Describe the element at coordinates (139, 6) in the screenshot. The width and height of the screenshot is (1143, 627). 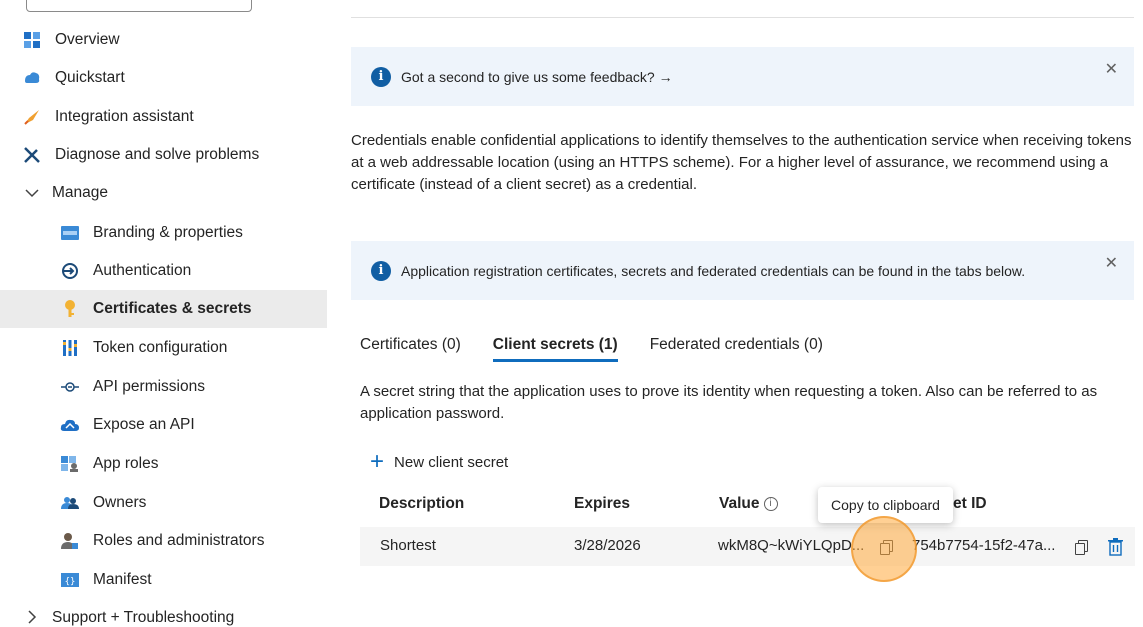
I see `search-input` at that location.